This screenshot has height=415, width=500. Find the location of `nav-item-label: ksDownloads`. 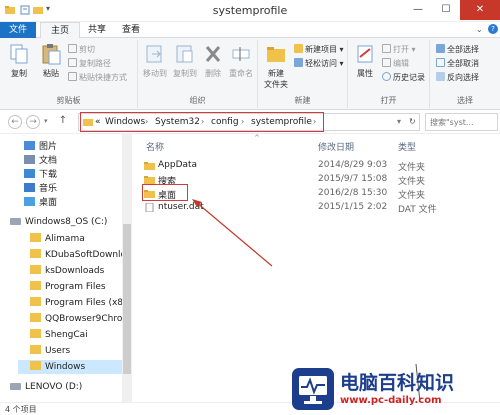

nav-item-label: ksDownloads is located at coordinates (75, 271).